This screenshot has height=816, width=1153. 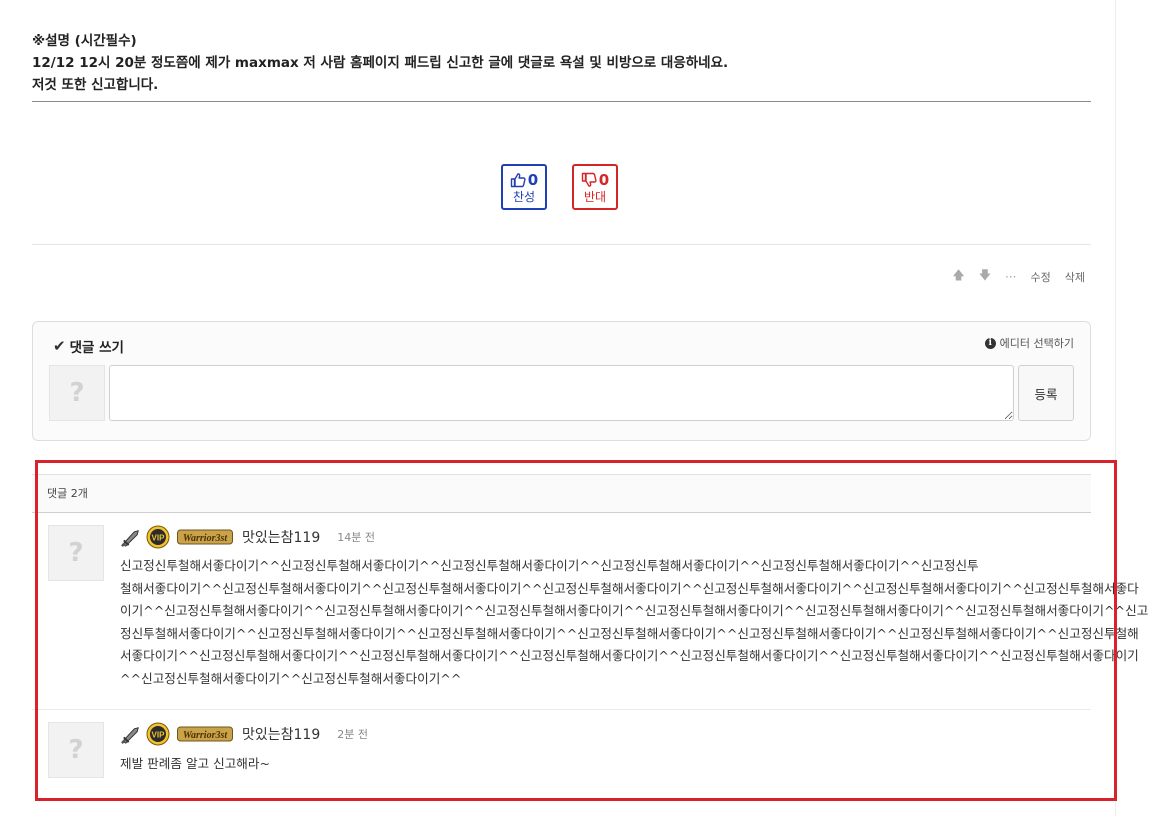 What do you see at coordinates (1036, 343) in the screenshot?
I see `editor-select-label: 에디터 선택하기` at bounding box center [1036, 343].